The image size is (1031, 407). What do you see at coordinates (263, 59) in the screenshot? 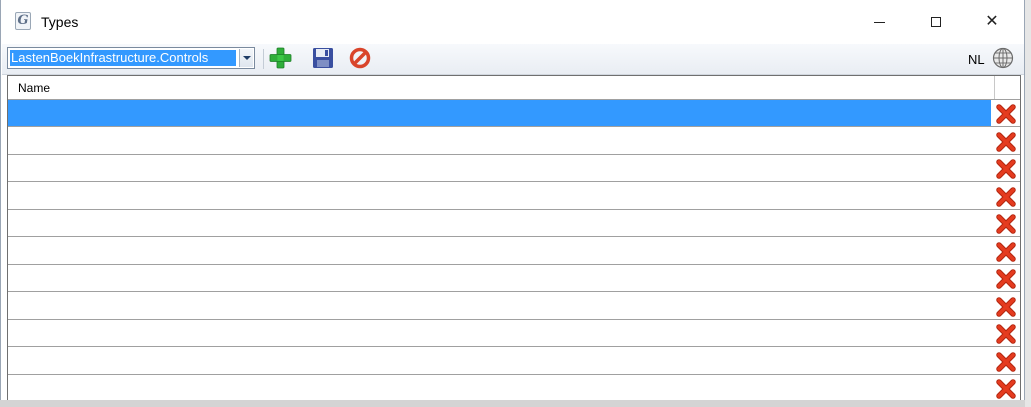
I see `toolbar-separator` at bounding box center [263, 59].